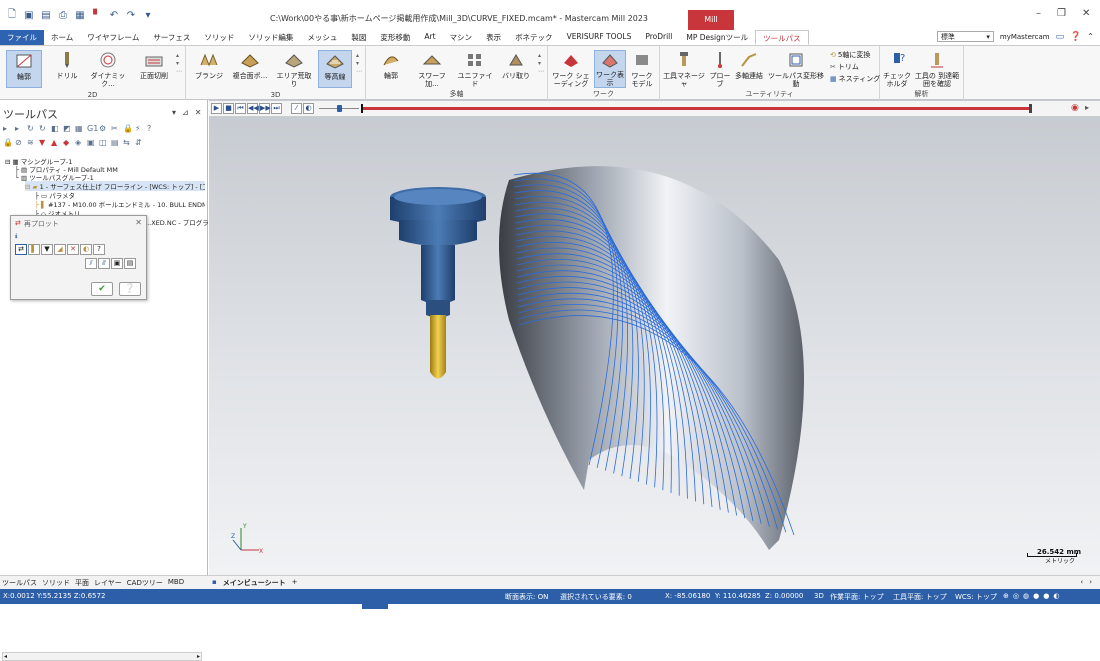  What do you see at coordinates (60, 249) in the screenshot?
I see `rapid-icon: ◢` at bounding box center [60, 249].